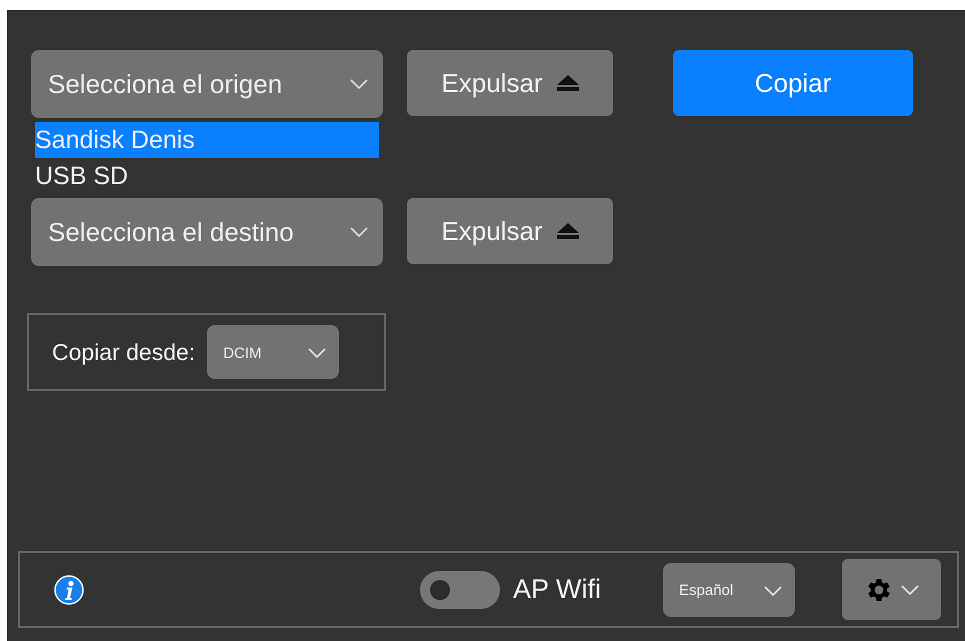  What do you see at coordinates (124, 352) in the screenshot?
I see `copy-from-label: Copiar desde:` at bounding box center [124, 352].